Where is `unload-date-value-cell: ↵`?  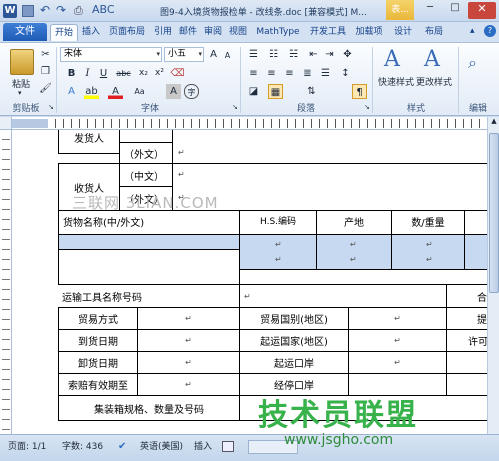
unload-date-value-cell: ↵ is located at coordinates (188, 362).